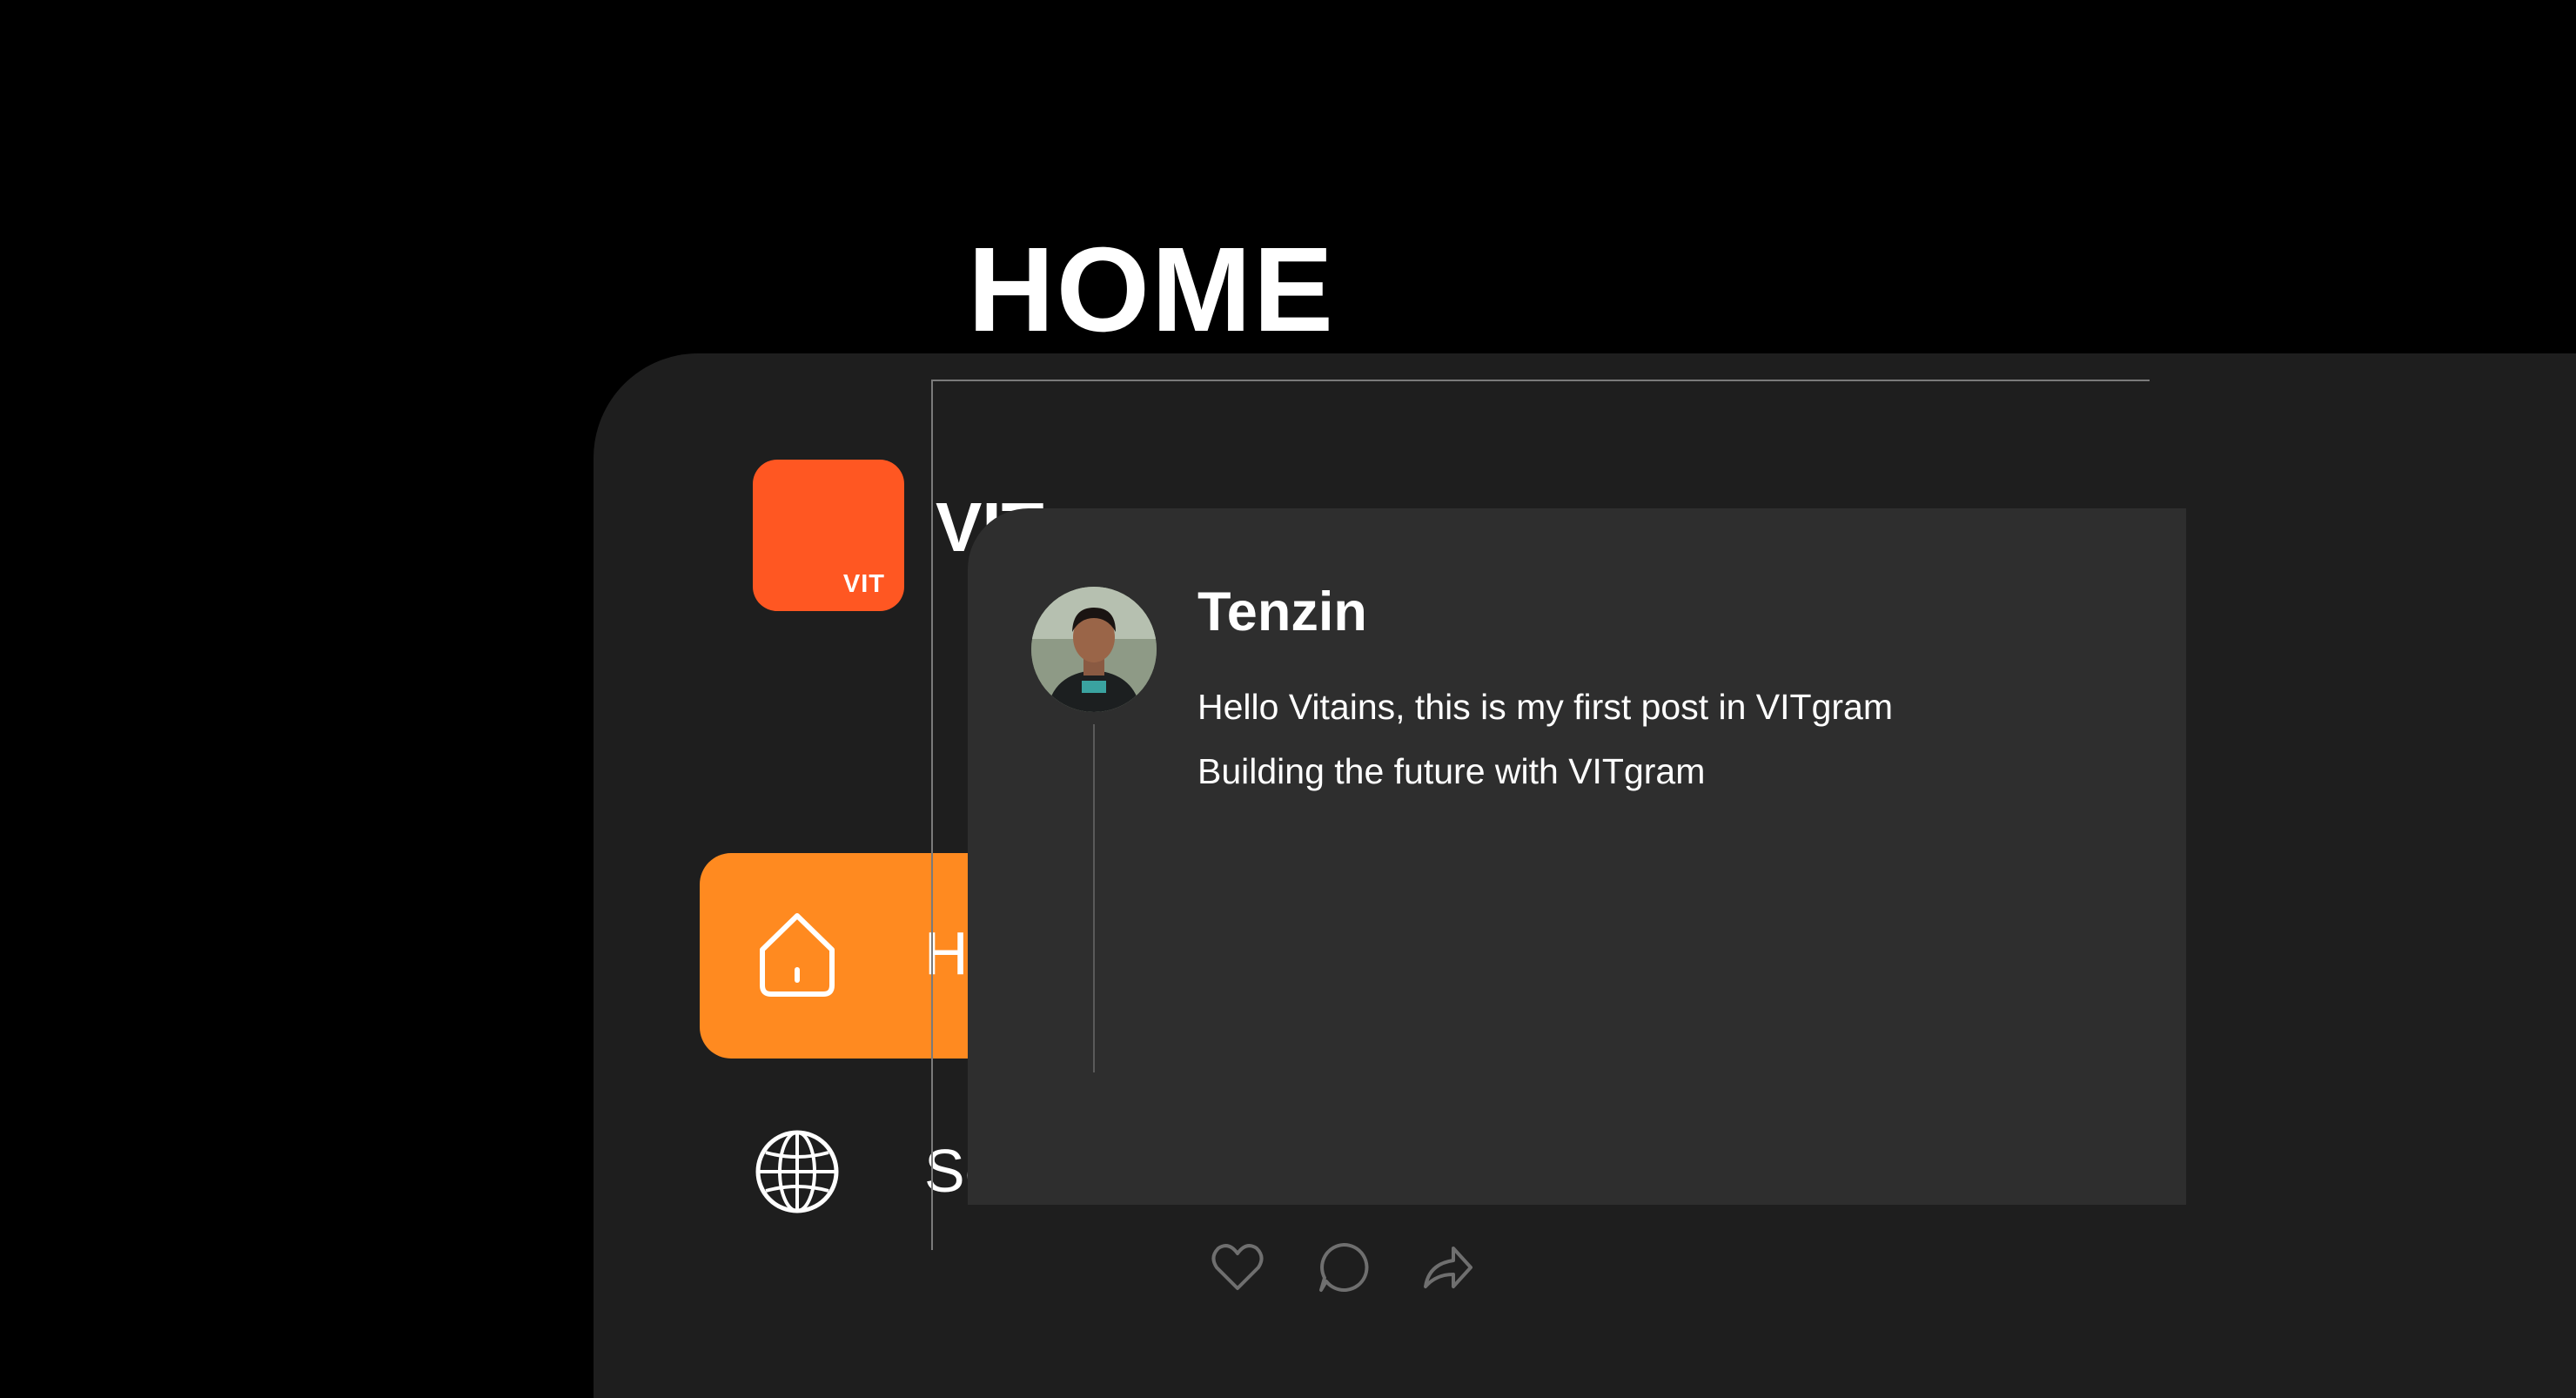 This screenshot has height=1398, width=2576. I want to click on post-text-line: Building the future with VITgram, so click(1451, 771).